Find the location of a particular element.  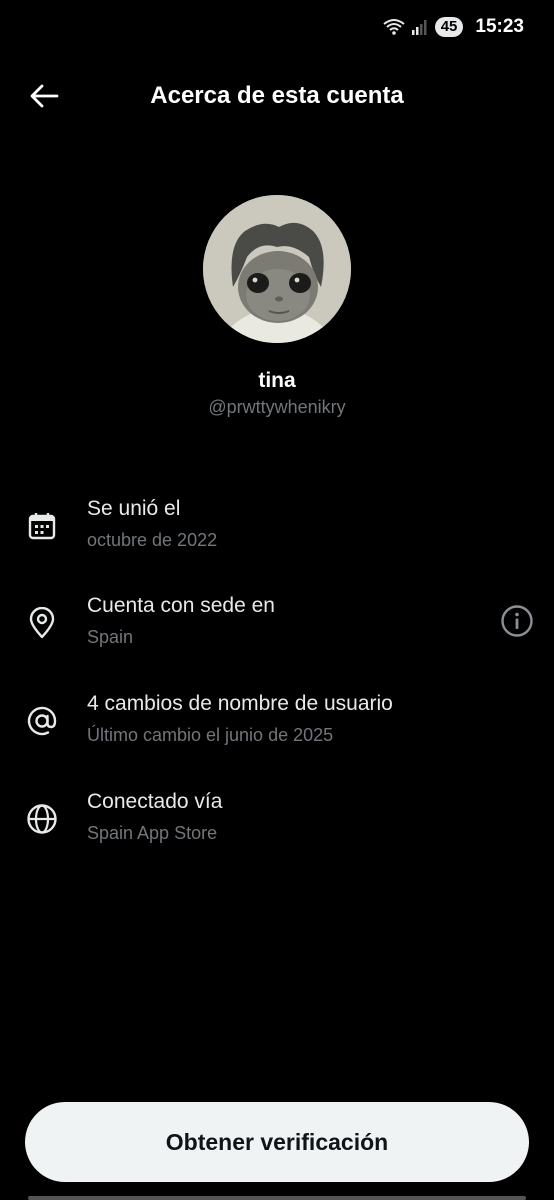

info-icon is located at coordinates (517, 623).